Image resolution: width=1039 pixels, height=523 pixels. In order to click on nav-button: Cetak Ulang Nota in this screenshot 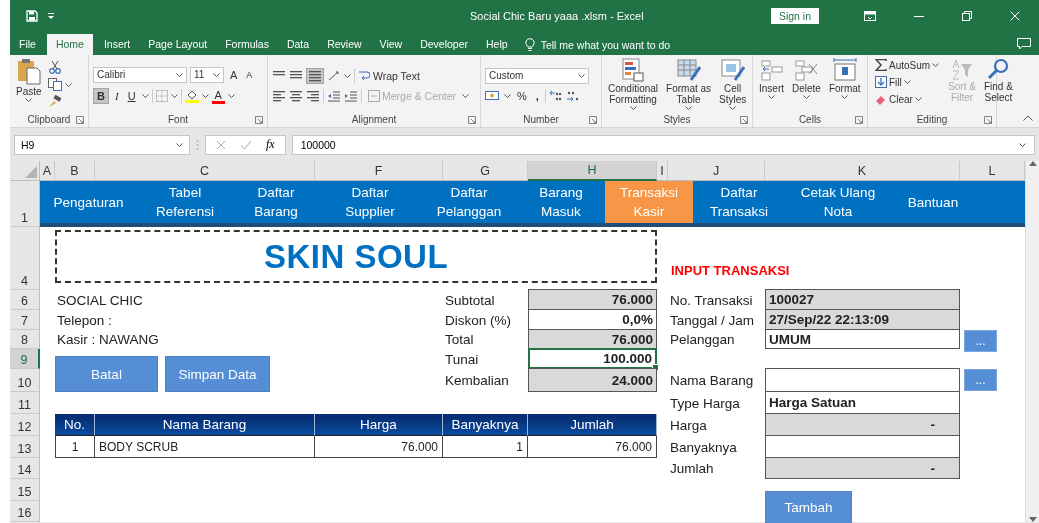, I will do `click(838, 202)`.